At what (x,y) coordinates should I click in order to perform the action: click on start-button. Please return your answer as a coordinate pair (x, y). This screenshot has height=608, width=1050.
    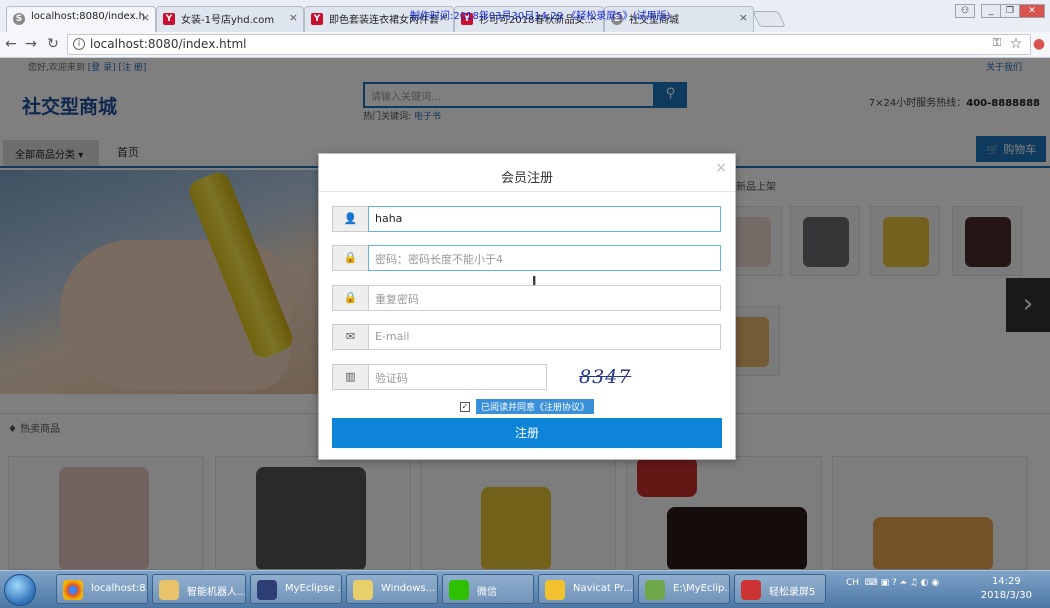
    Looking at the image, I should click on (20, 590).